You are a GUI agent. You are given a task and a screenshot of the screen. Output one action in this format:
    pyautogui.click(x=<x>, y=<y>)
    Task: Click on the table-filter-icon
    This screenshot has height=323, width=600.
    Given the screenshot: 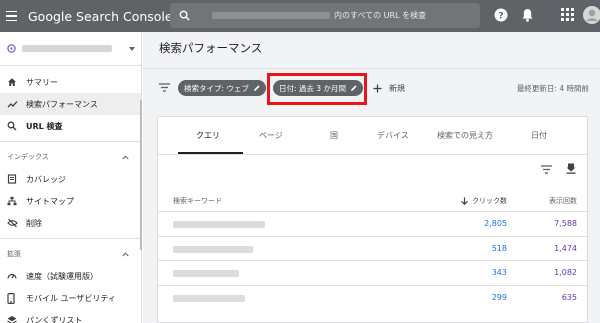 What is the action you would take?
    pyautogui.click(x=546, y=169)
    